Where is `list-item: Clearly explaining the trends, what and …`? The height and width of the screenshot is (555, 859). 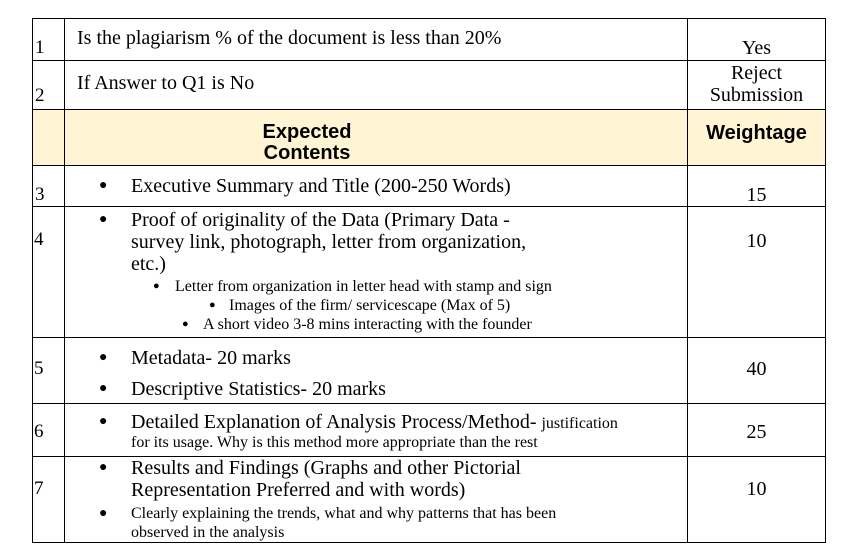
list-item: Clearly explaining the trends, what and … is located at coordinates (376, 523).